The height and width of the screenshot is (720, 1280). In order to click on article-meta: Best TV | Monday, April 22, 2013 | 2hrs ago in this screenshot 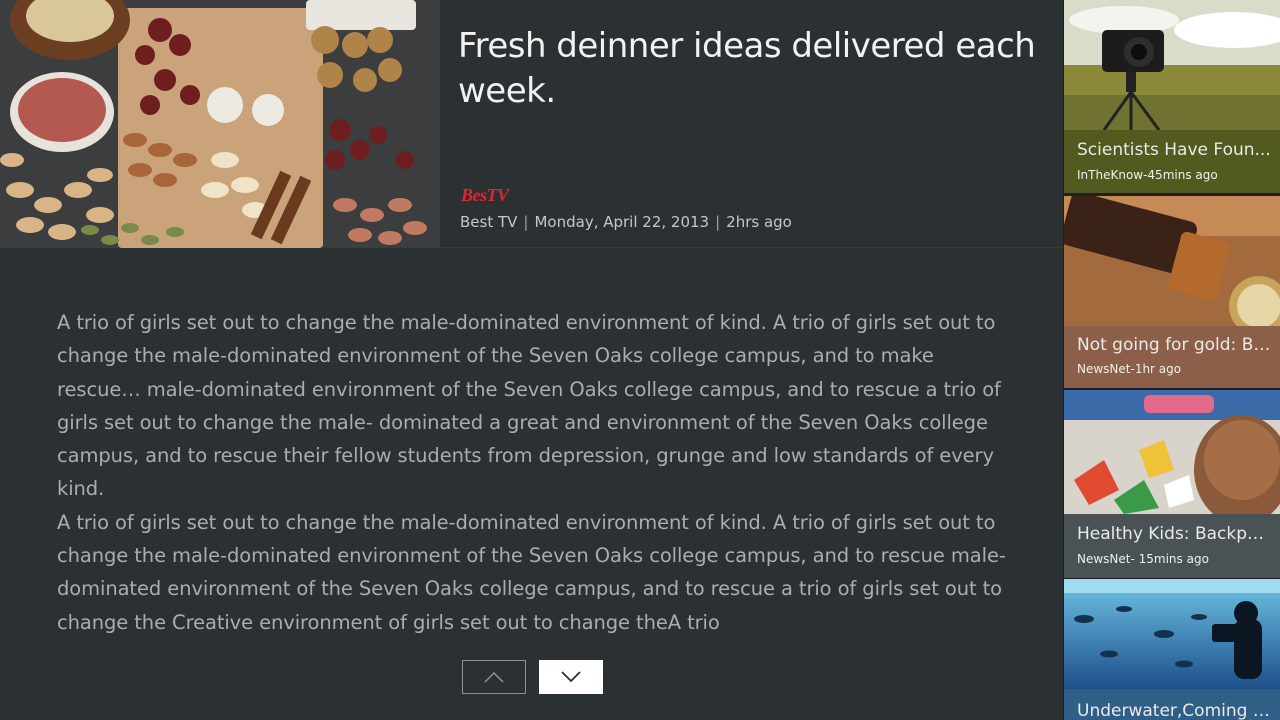, I will do `click(626, 222)`.